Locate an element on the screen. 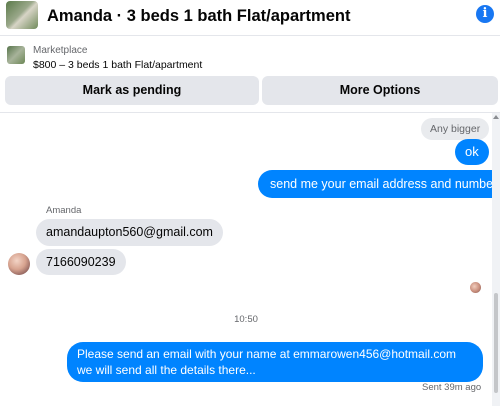 The image size is (500, 406). mark-as-pending-button: Mark as pending is located at coordinates (132, 90).